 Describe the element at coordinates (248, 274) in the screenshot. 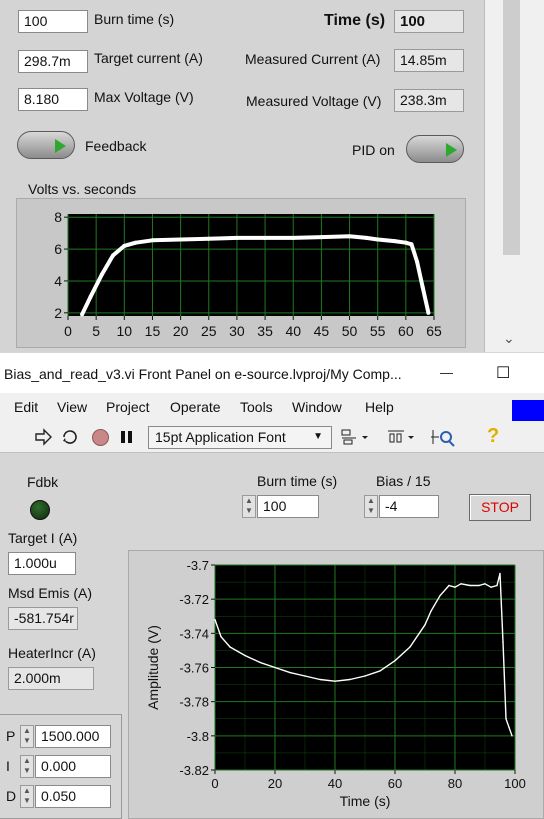

I see `volts-vs-seconds-chart: 0 5 10 15 20 25 30 35 40 45 50 55 60 65 2 4 6 8` at that location.